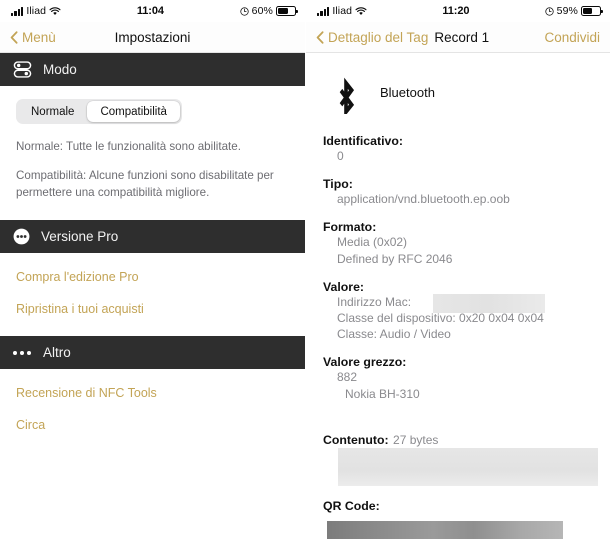 This screenshot has width=610, height=539. What do you see at coordinates (356, 439) in the screenshot?
I see `field-label-contenuto: Contenuto:` at bounding box center [356, 439].